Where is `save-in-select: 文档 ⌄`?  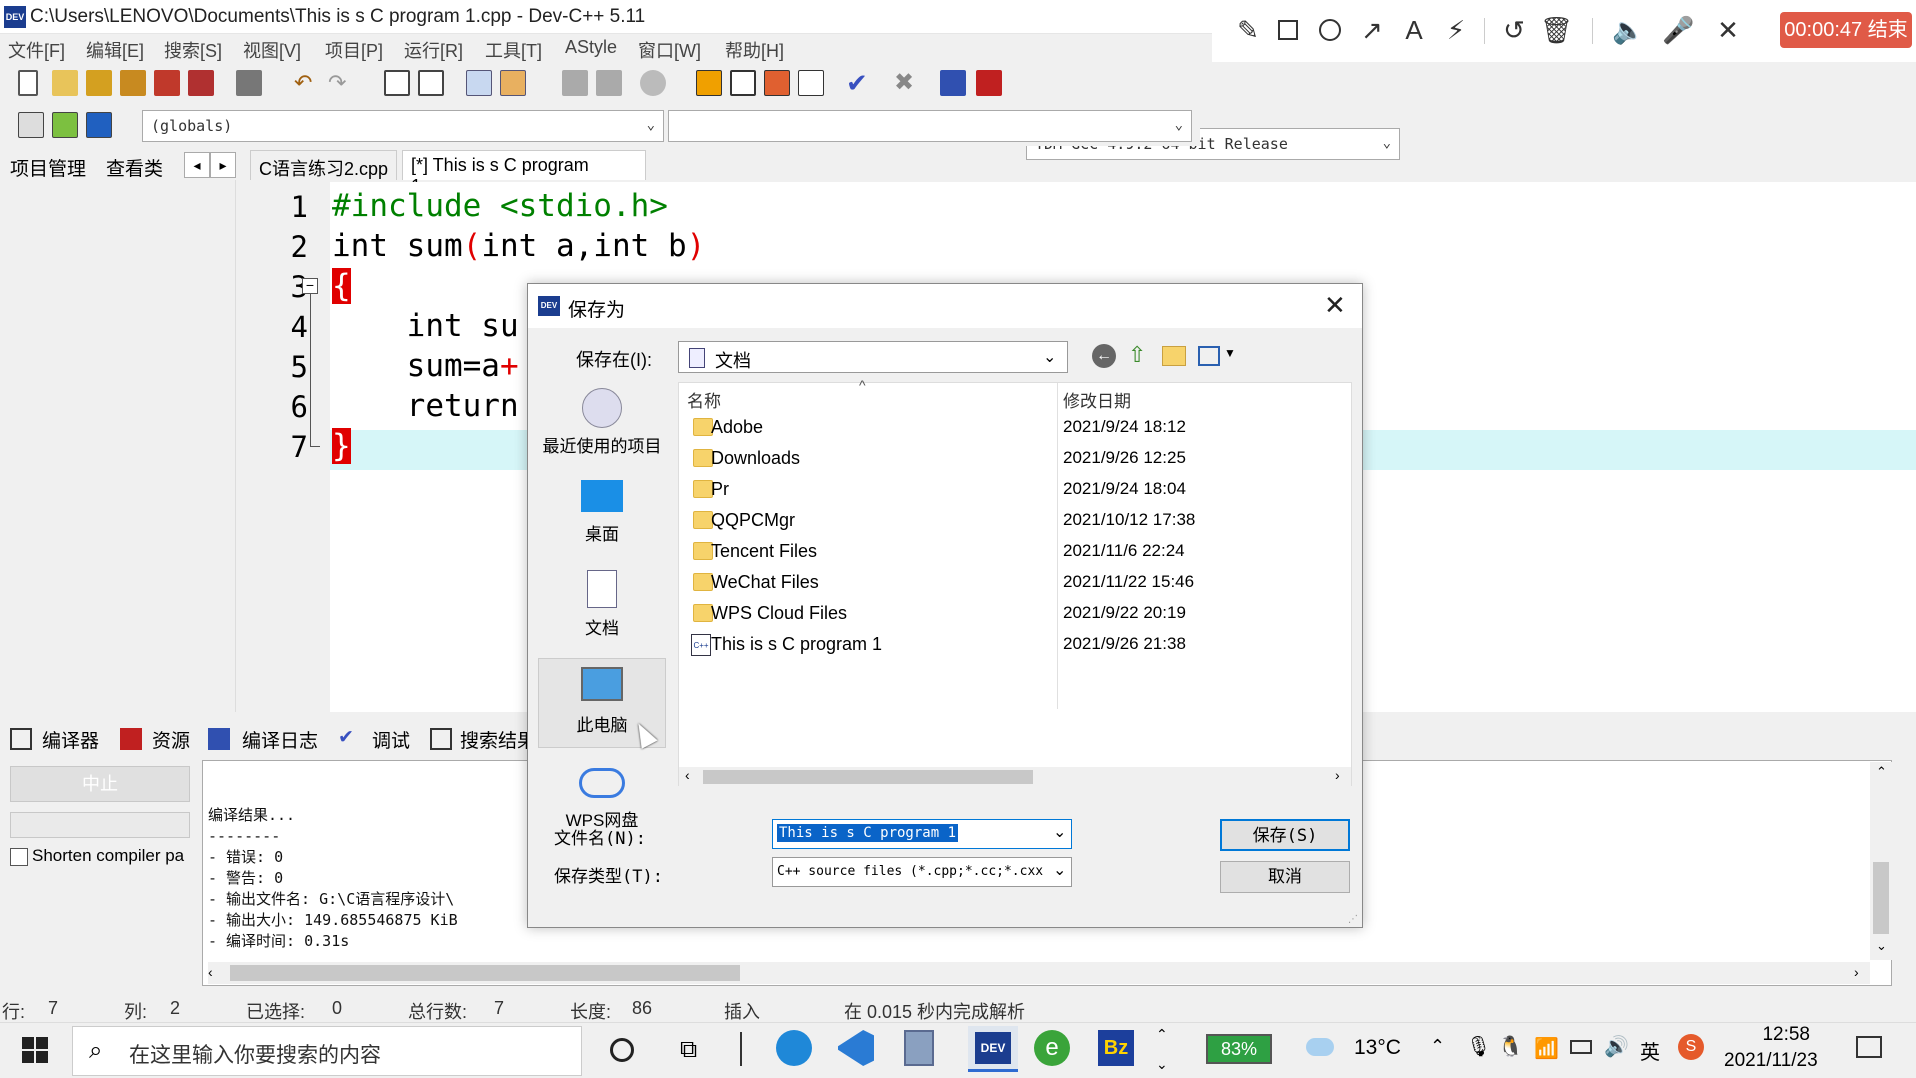 save-in-select: 文档 ⌄ is located at coordinates (873, 357).